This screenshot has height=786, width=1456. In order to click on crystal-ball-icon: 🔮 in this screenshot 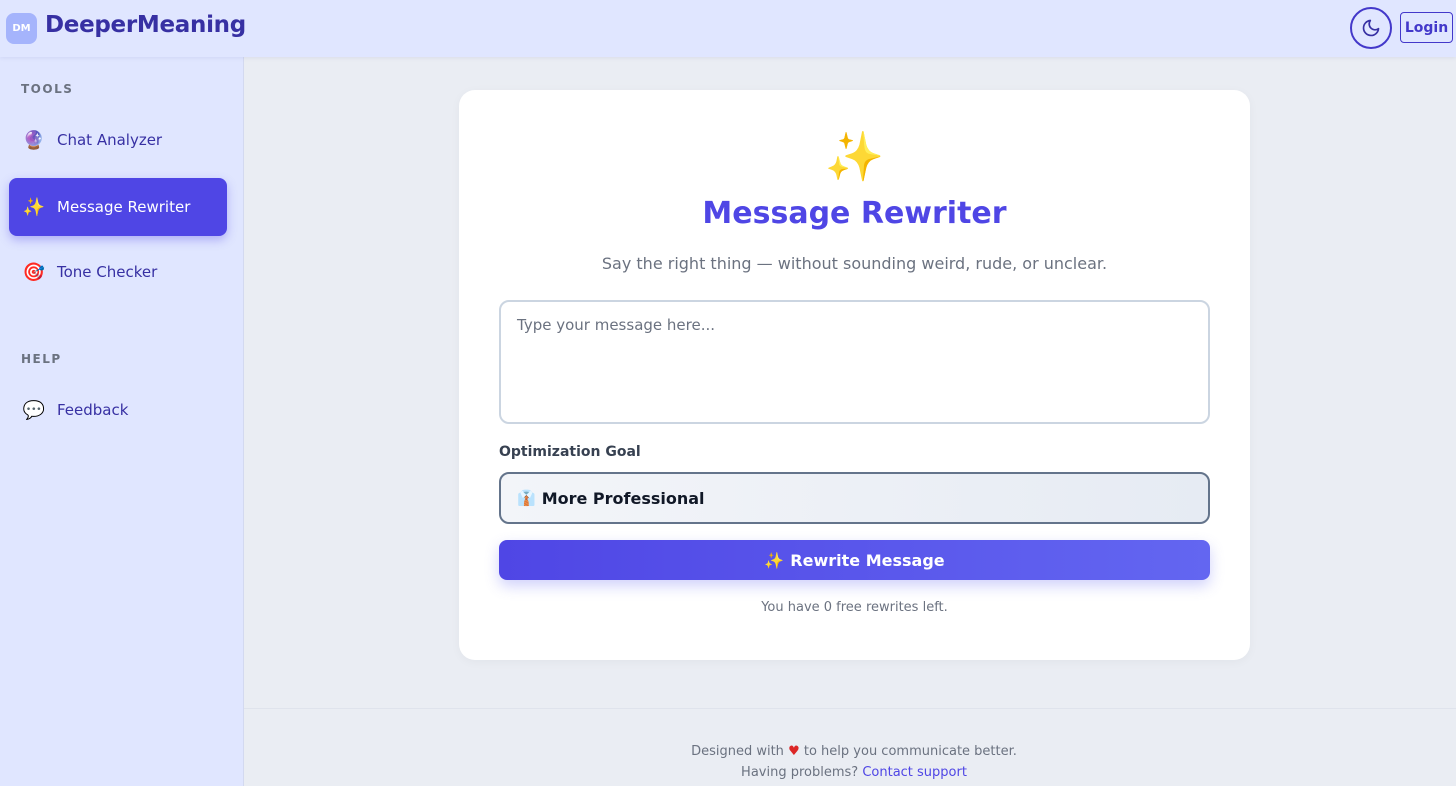, I will do `click(34, 140)`.